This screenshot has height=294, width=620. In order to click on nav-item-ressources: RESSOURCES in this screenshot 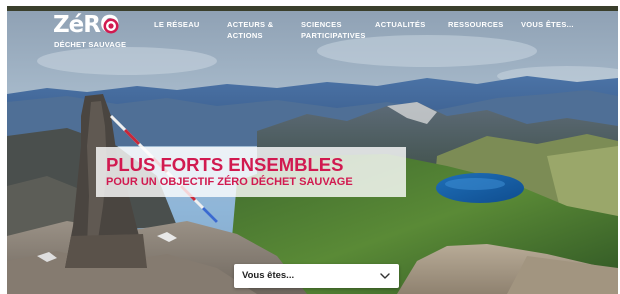, I will do `click(476, 24)`.